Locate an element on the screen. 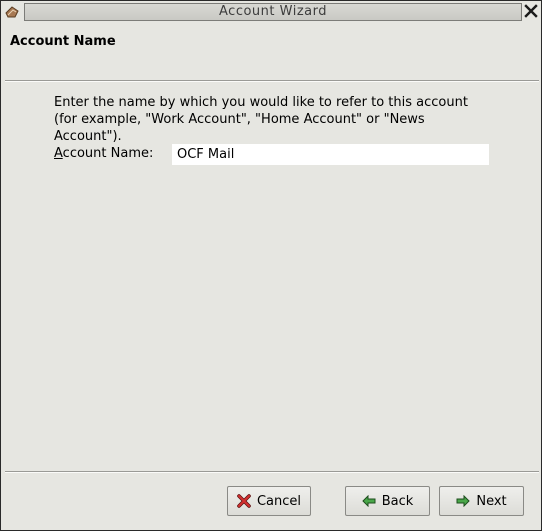  footer-separator is located at coordinates (272, 472).